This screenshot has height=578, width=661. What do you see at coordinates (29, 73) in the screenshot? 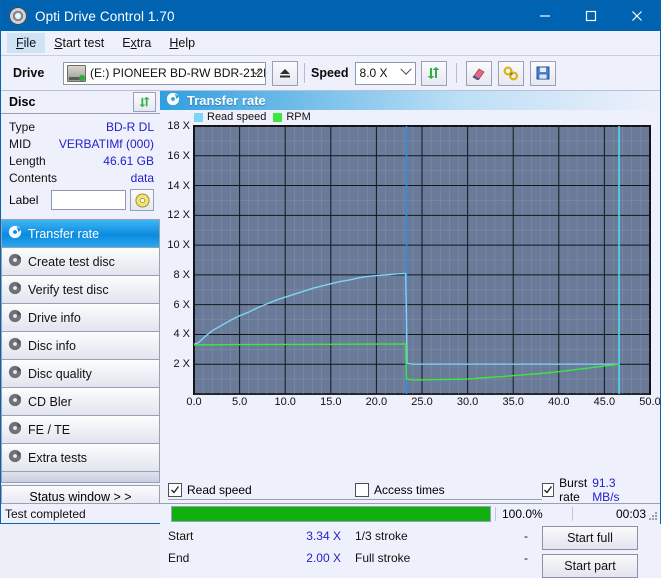
I see `drive-label: Drive` at bounding box center [29, 73].